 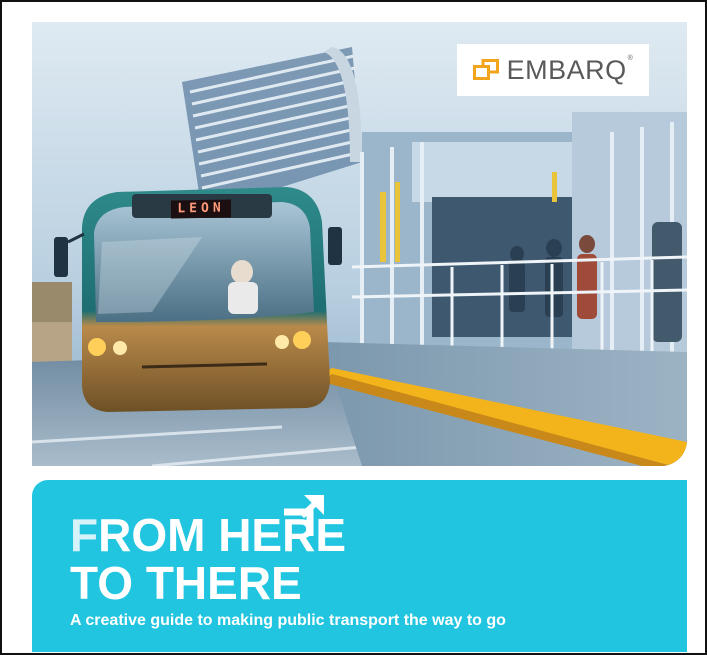 What do you see at coordinates (201, 209) in the screenshot?
I see `bus-destination-sign: LEON` at bounding box center [201, 209].